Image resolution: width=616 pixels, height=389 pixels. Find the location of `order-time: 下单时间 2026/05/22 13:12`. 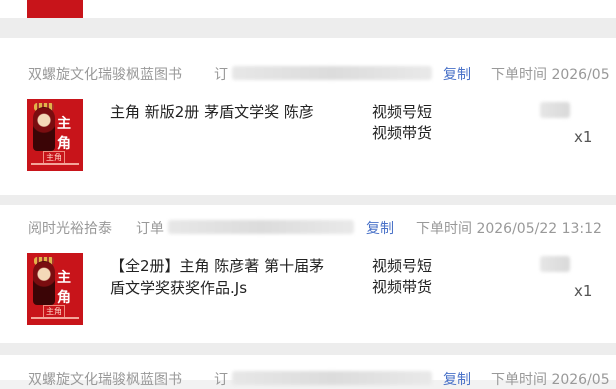

order-time: 下单时间 2026/05/22 13:12 is located at coordinates (509, 229).